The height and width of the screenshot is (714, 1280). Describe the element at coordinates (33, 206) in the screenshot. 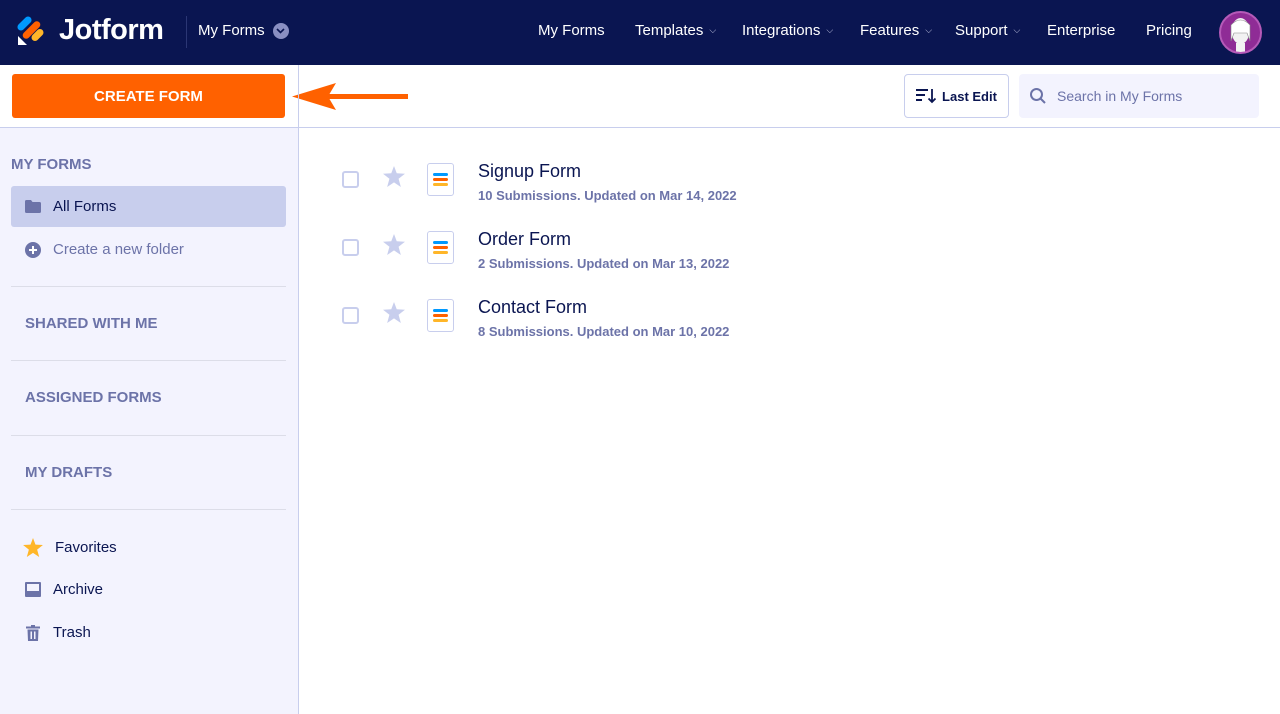

I see `folder-icon` at that location.